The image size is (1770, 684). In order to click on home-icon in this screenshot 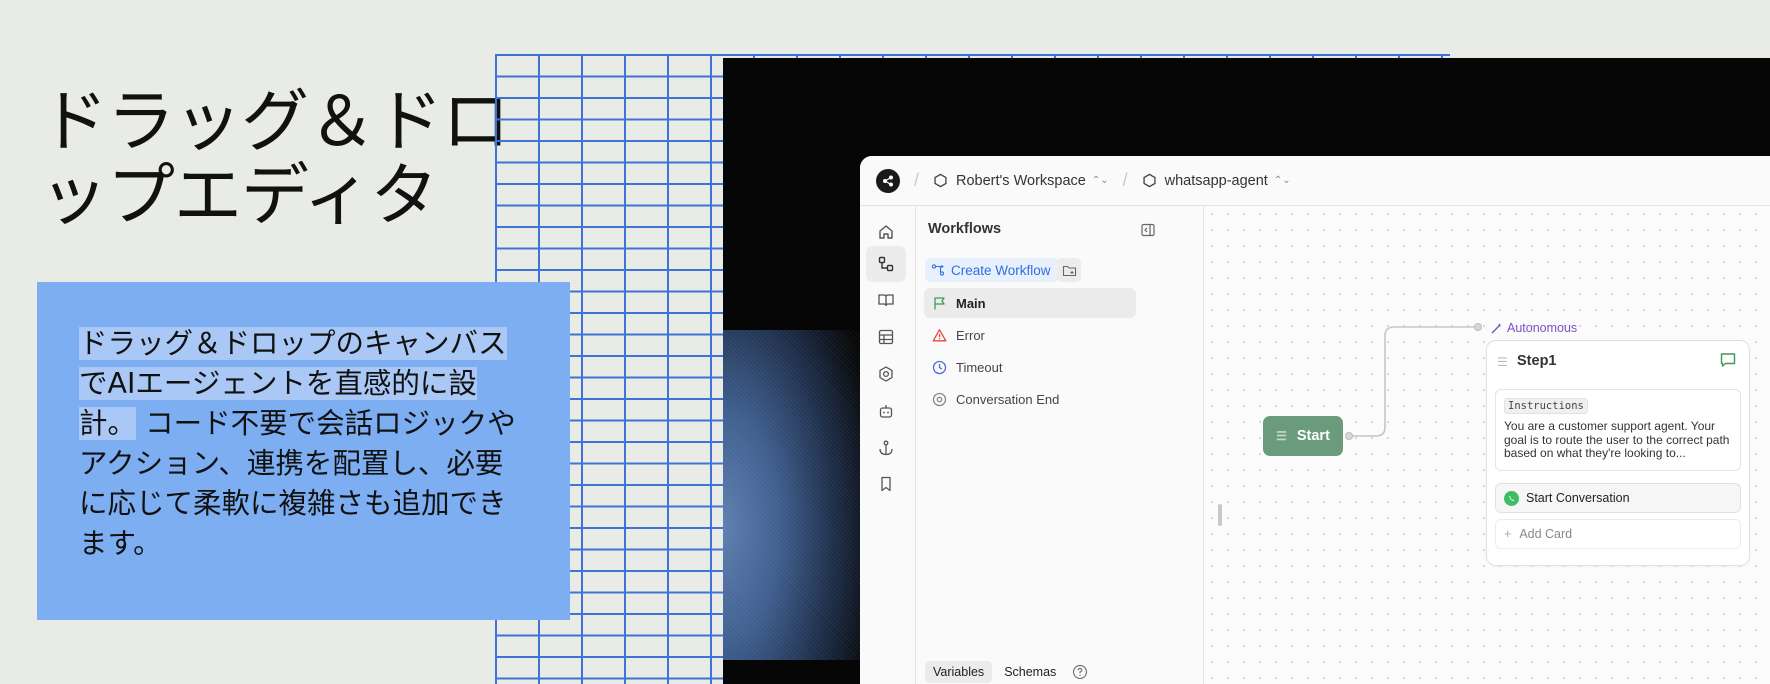, I will do `click(886, 232)`.